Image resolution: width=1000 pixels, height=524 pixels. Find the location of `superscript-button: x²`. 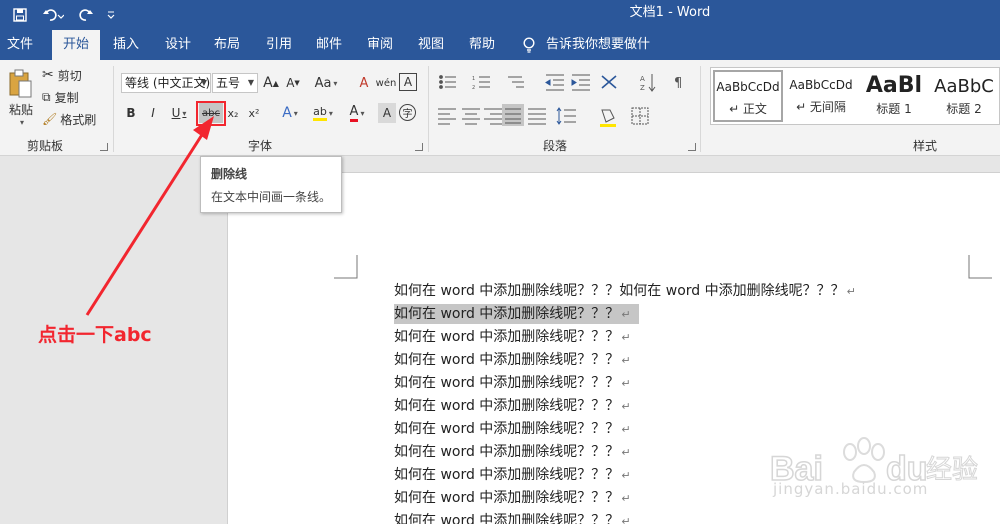

superscript-button: x² is located at coordinates (254, 113).